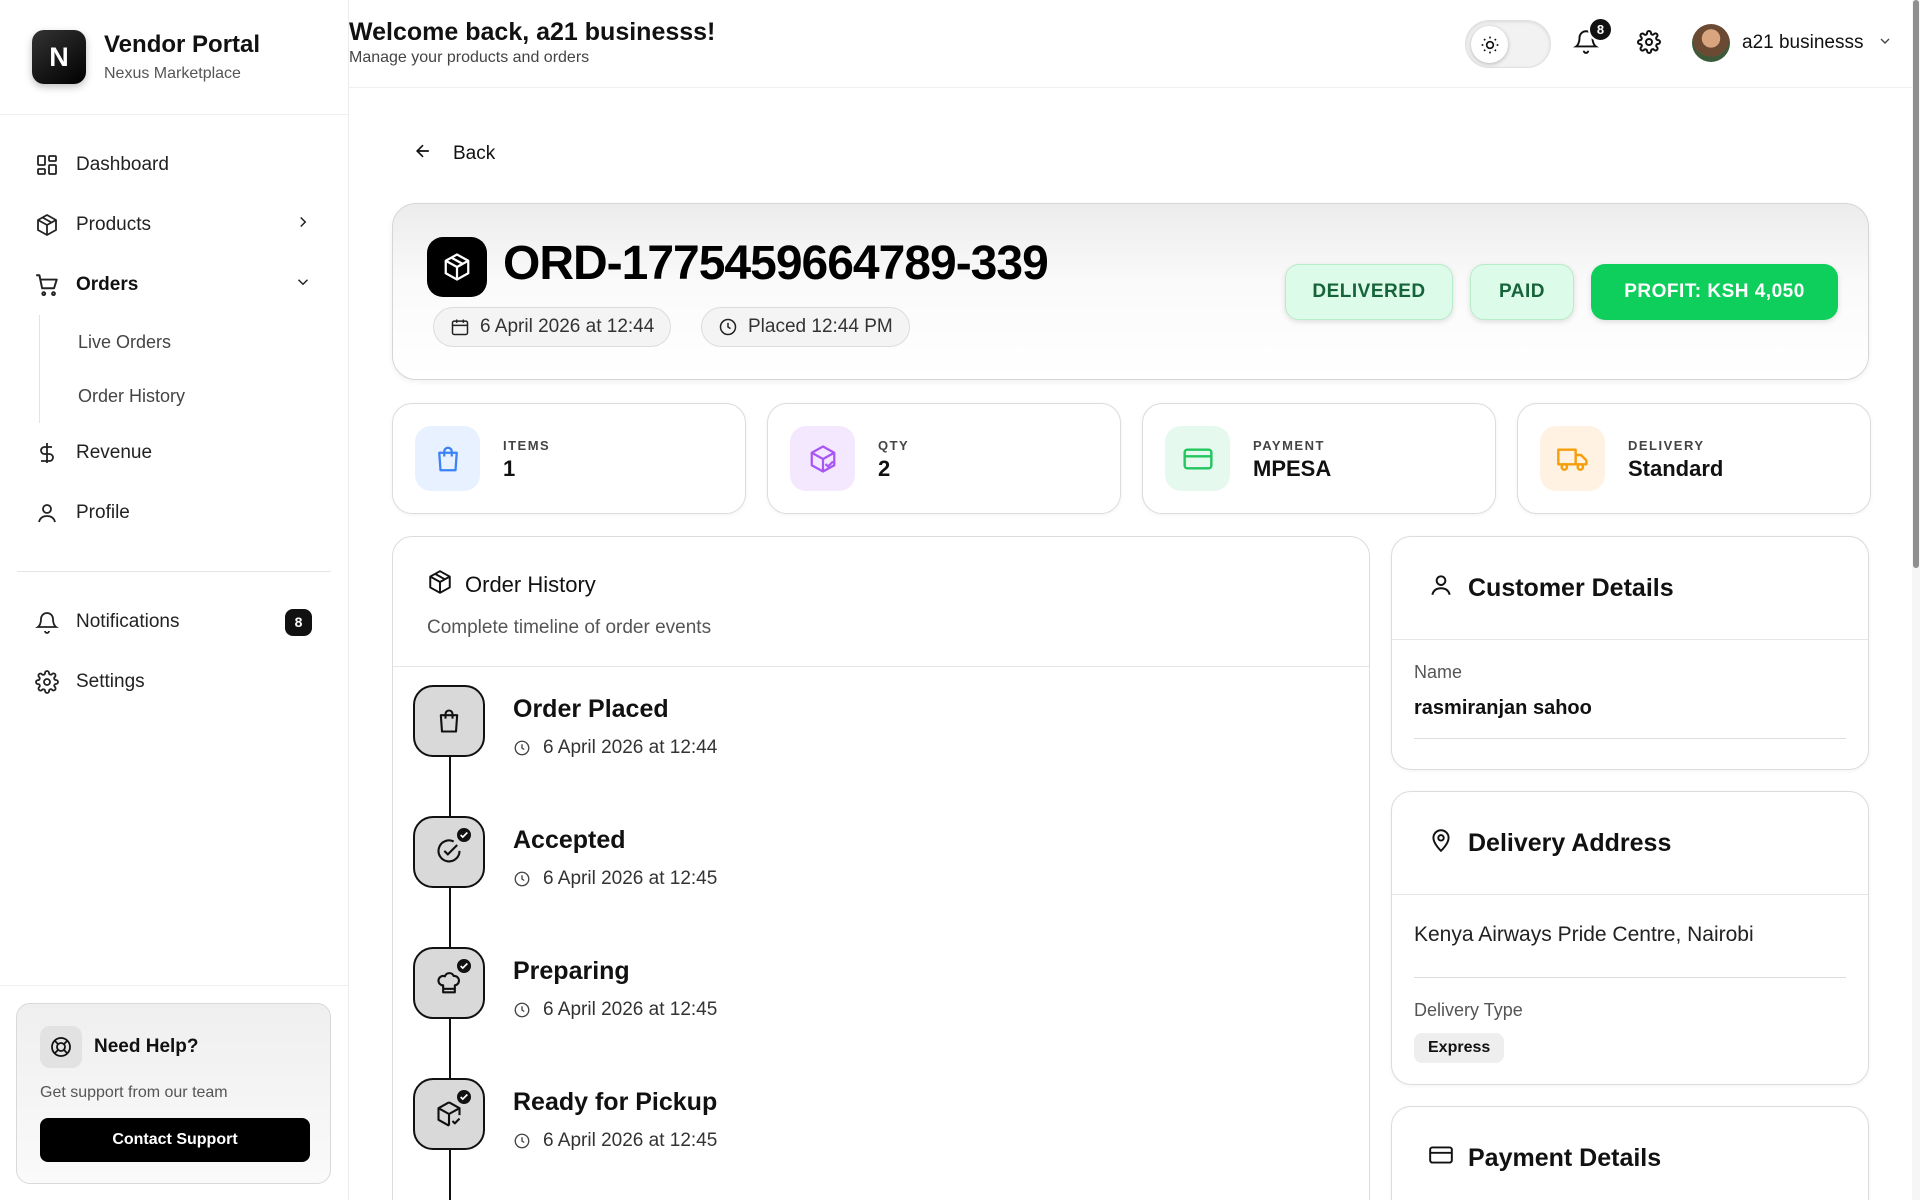 The height and width of the screenshot is (1200, 1920). I want to click on order-placed-chip: Placed 12:44 PM, so click(805, 327).